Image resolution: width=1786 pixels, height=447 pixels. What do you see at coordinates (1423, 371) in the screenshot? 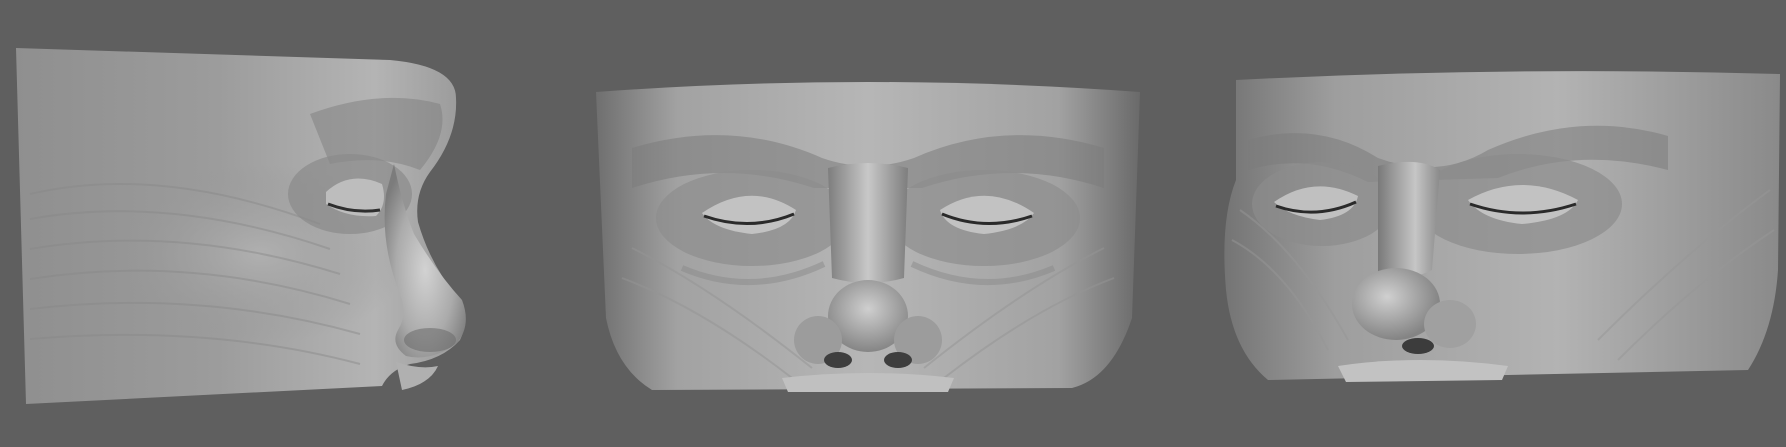
I see `three-quarter-upper-lip` at bounding box center [1423, 371].